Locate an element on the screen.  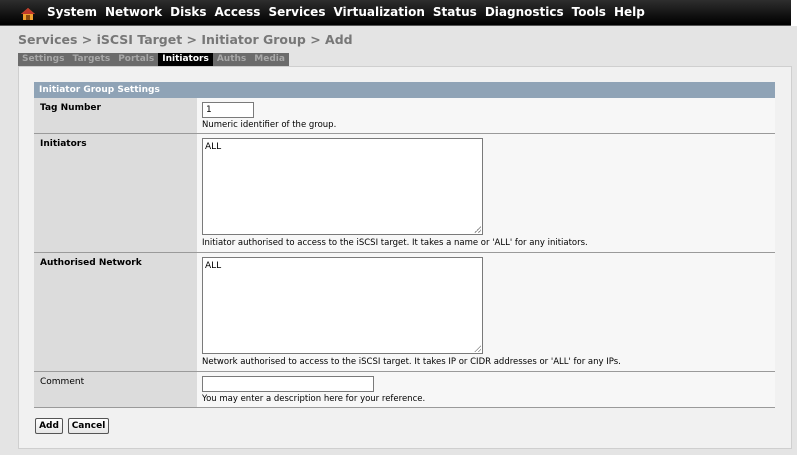
menu-virtualization: Virtualization is located at coordinates (378, 12).